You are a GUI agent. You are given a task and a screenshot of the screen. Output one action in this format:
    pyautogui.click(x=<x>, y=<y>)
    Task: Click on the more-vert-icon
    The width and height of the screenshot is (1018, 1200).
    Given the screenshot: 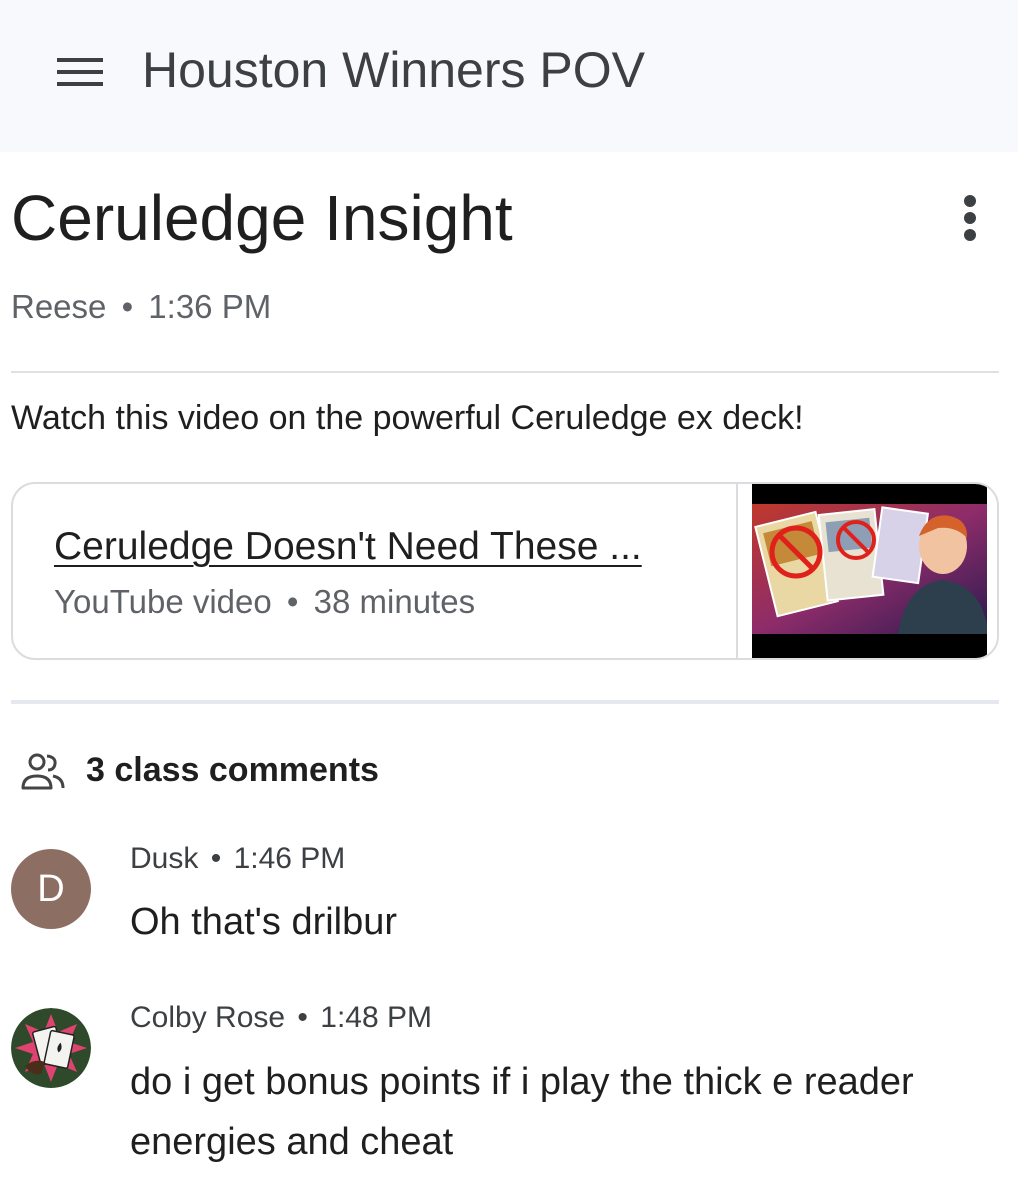 What is the action you would take?
    pyautogui.click(x=970, y=218)
    